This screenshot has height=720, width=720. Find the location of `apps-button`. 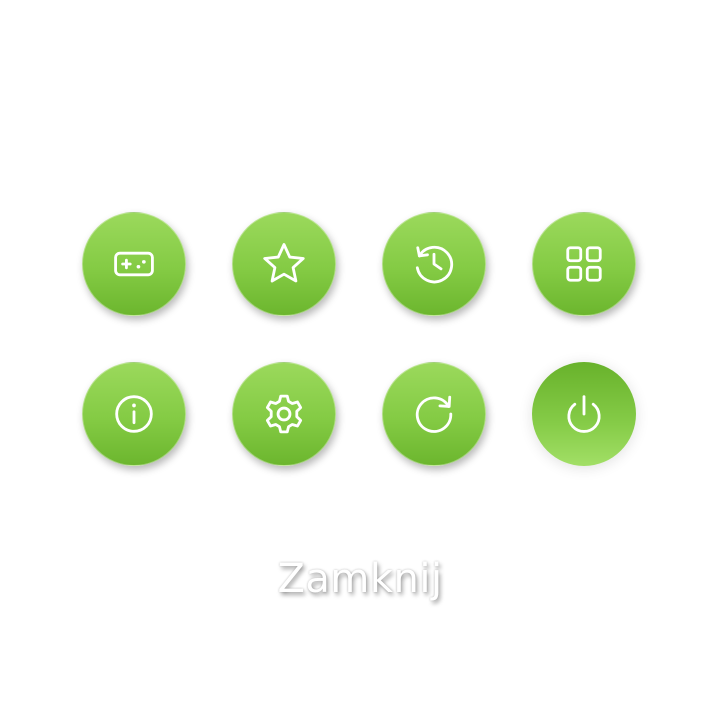

apps-button is located at coordinates (584, 264).